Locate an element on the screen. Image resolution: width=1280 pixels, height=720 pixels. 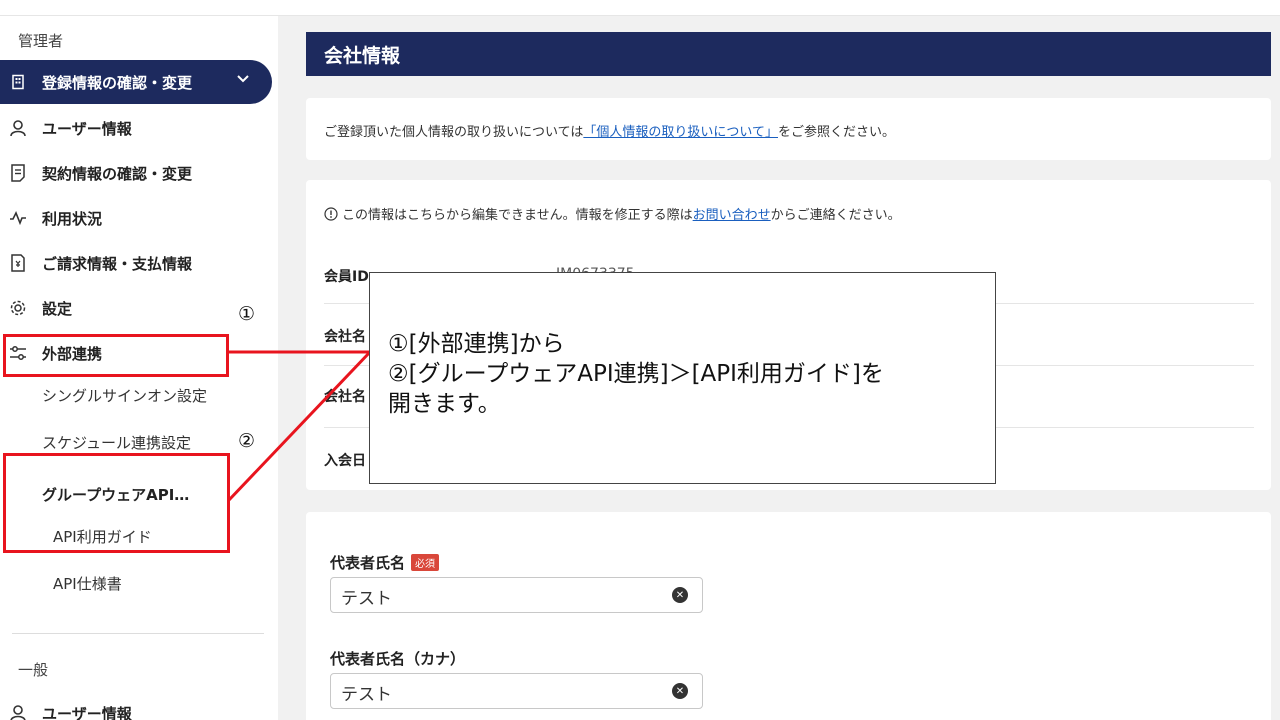
section-label-general: 一般 is located at coordinates (33, 670).